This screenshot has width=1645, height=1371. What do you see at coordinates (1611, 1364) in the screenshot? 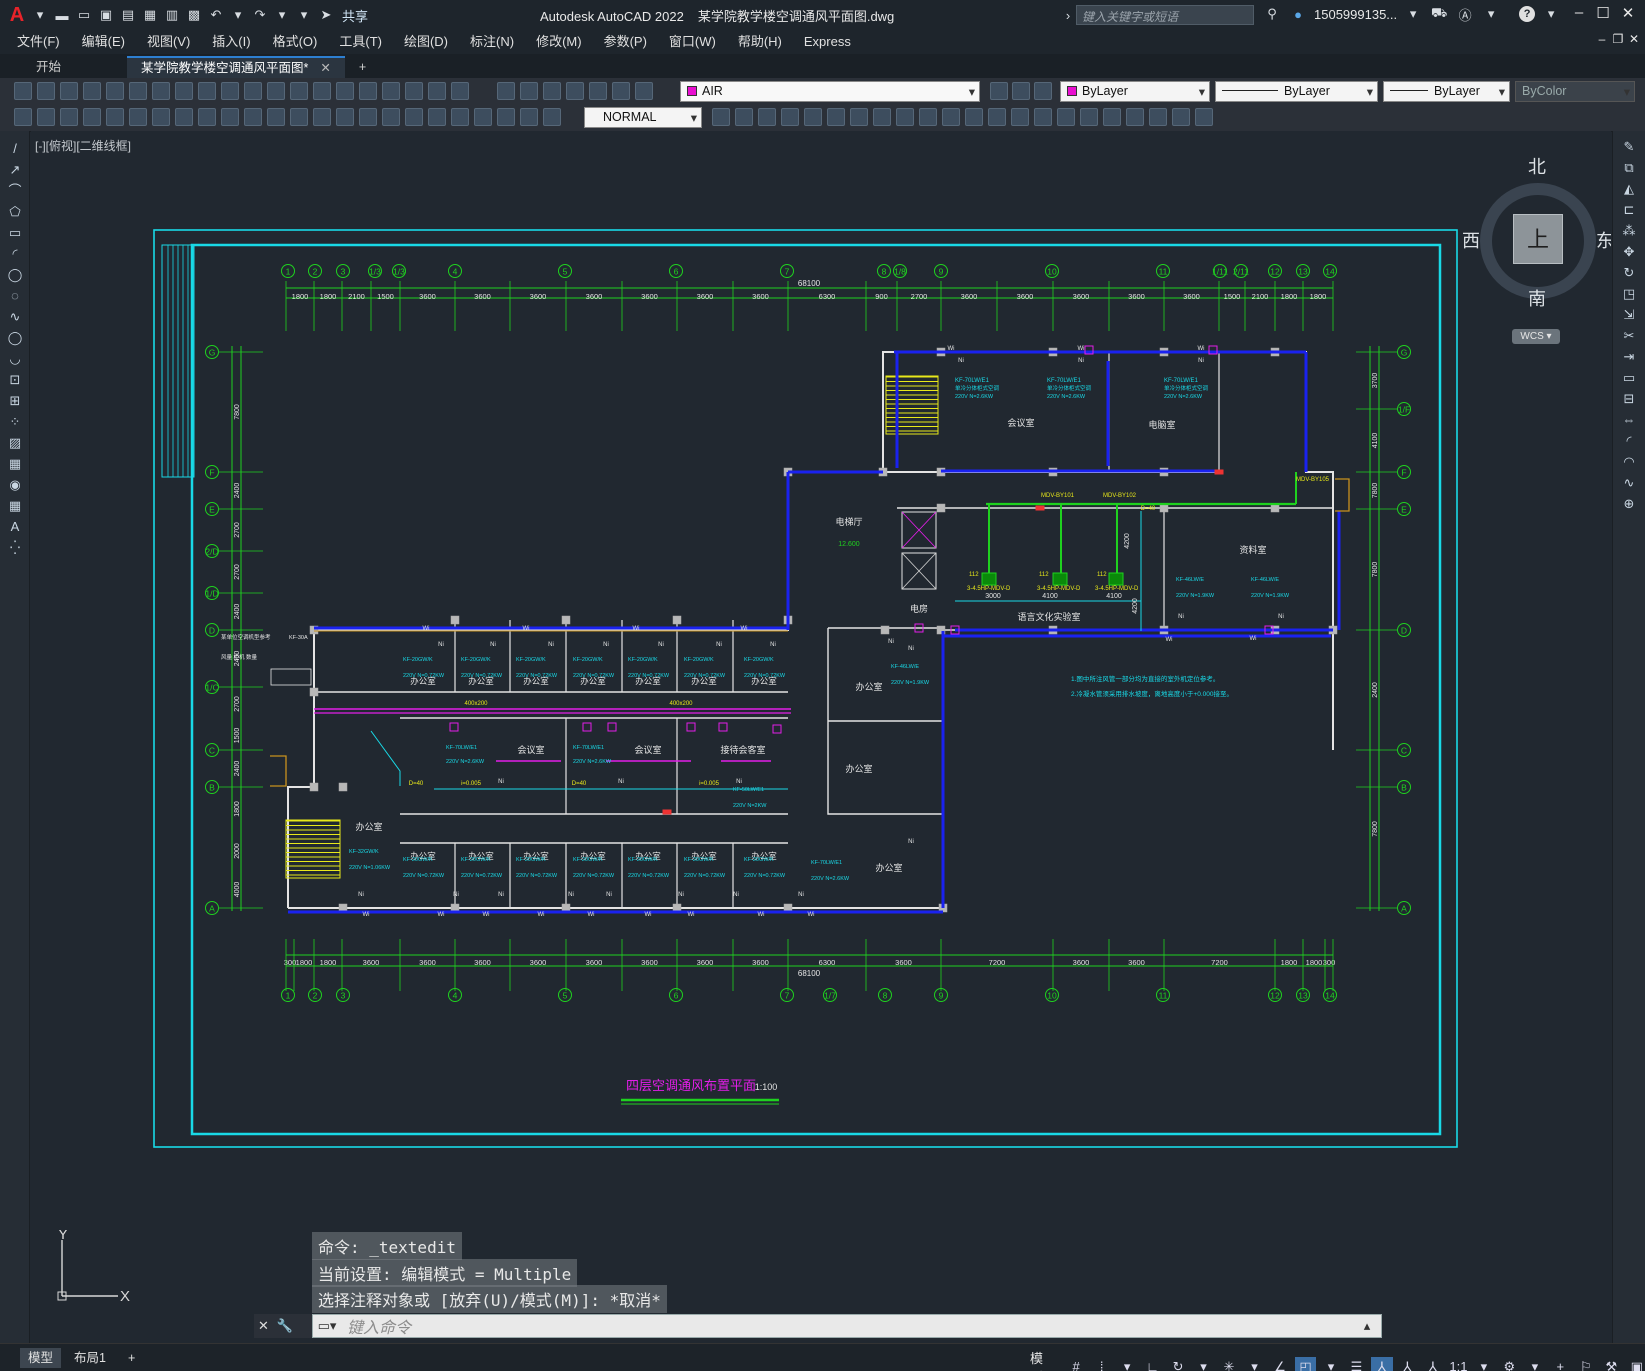
I see `hardware-accel-icon: ⚒` at bounding box center [1611, 1364].